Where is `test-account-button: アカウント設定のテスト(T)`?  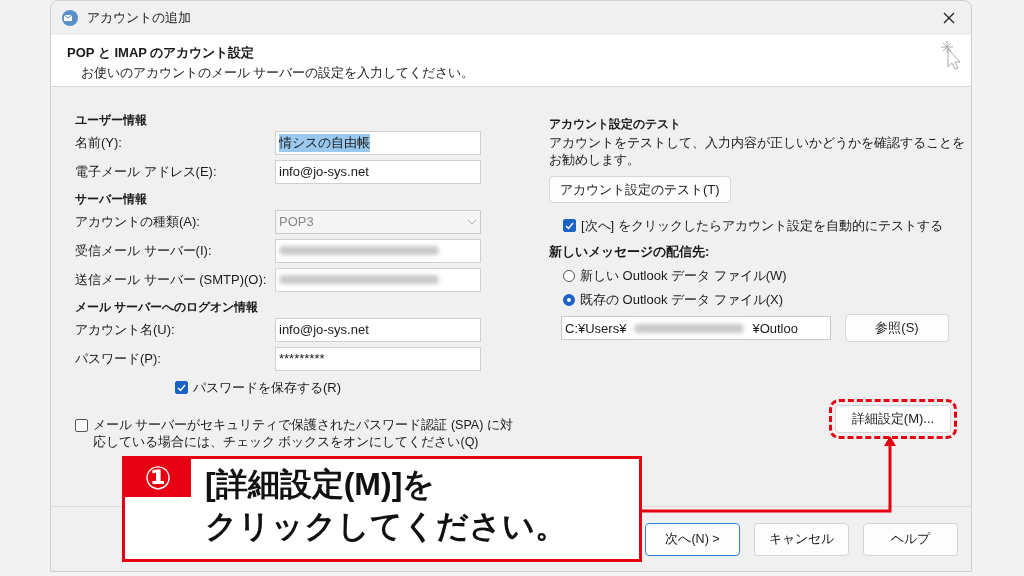 test-account-button: アカウント設定のテスト(T) is located at coordinates (640, 189).